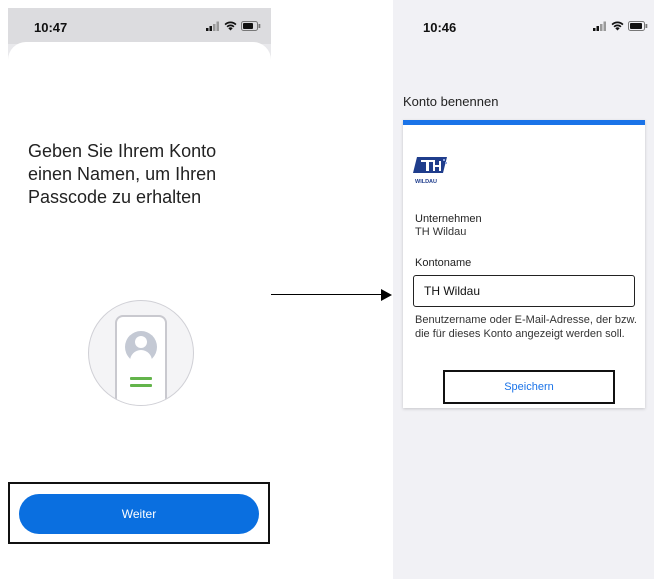 This screenshot has width=654, height=579. I want to click on save-button: Speichern, so click(529, 387).